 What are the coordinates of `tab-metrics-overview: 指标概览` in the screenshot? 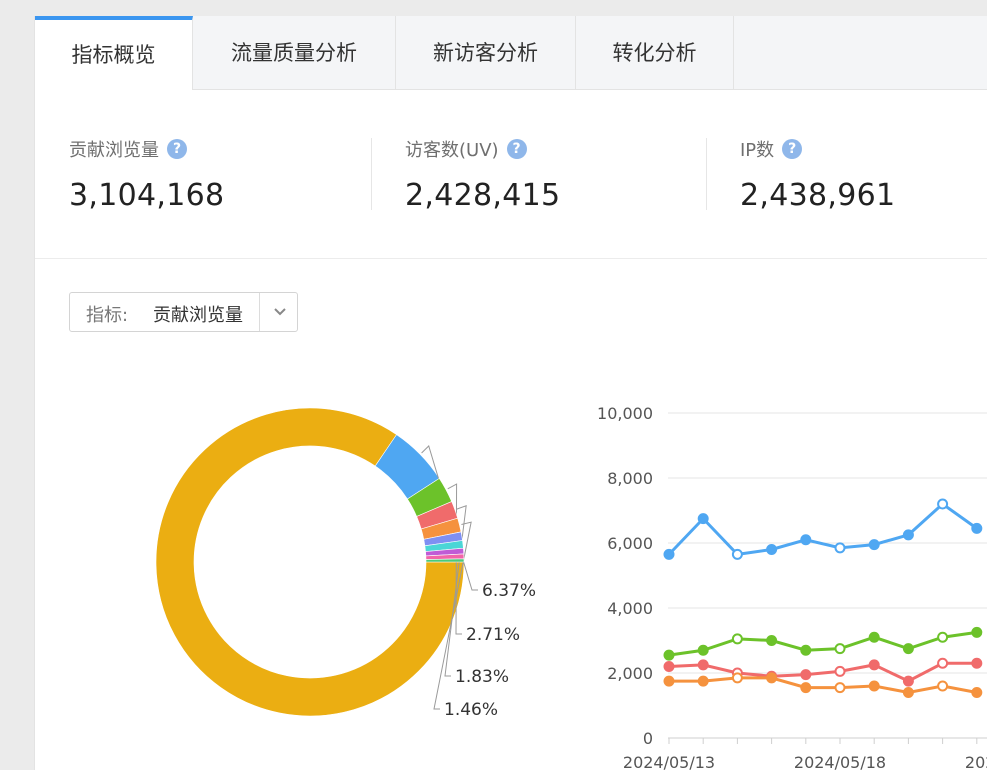 It's located at (114, 53).